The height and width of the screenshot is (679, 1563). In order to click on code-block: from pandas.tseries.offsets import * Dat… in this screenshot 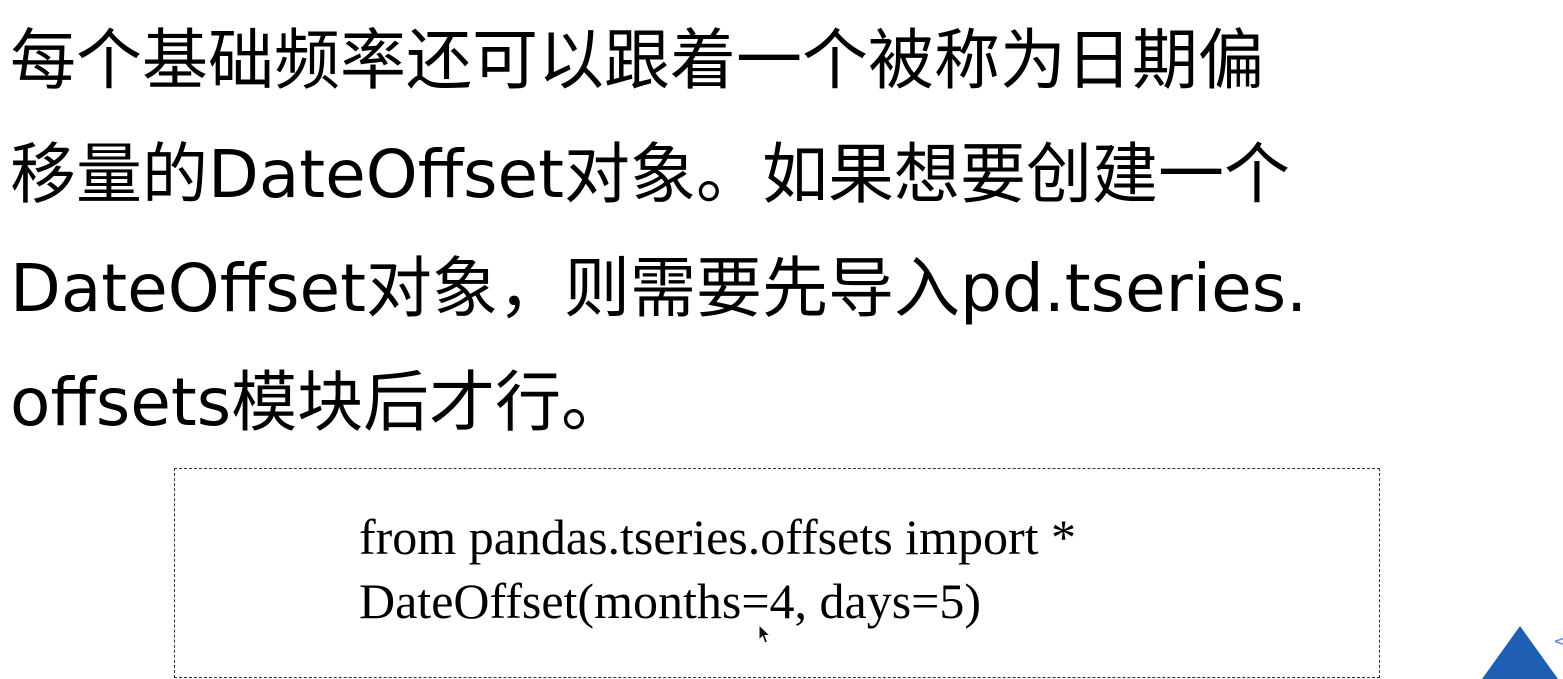, I will do `click(717, 569)`.